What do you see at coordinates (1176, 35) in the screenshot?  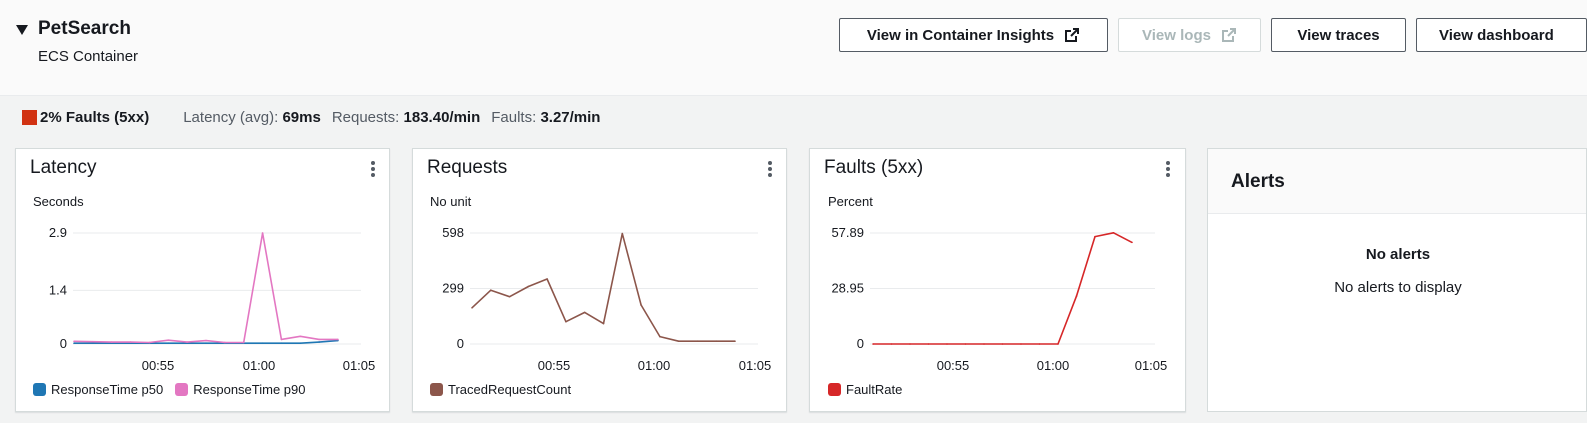 I see `view-logs-label: View logs` at bounding box center [1176, 35].